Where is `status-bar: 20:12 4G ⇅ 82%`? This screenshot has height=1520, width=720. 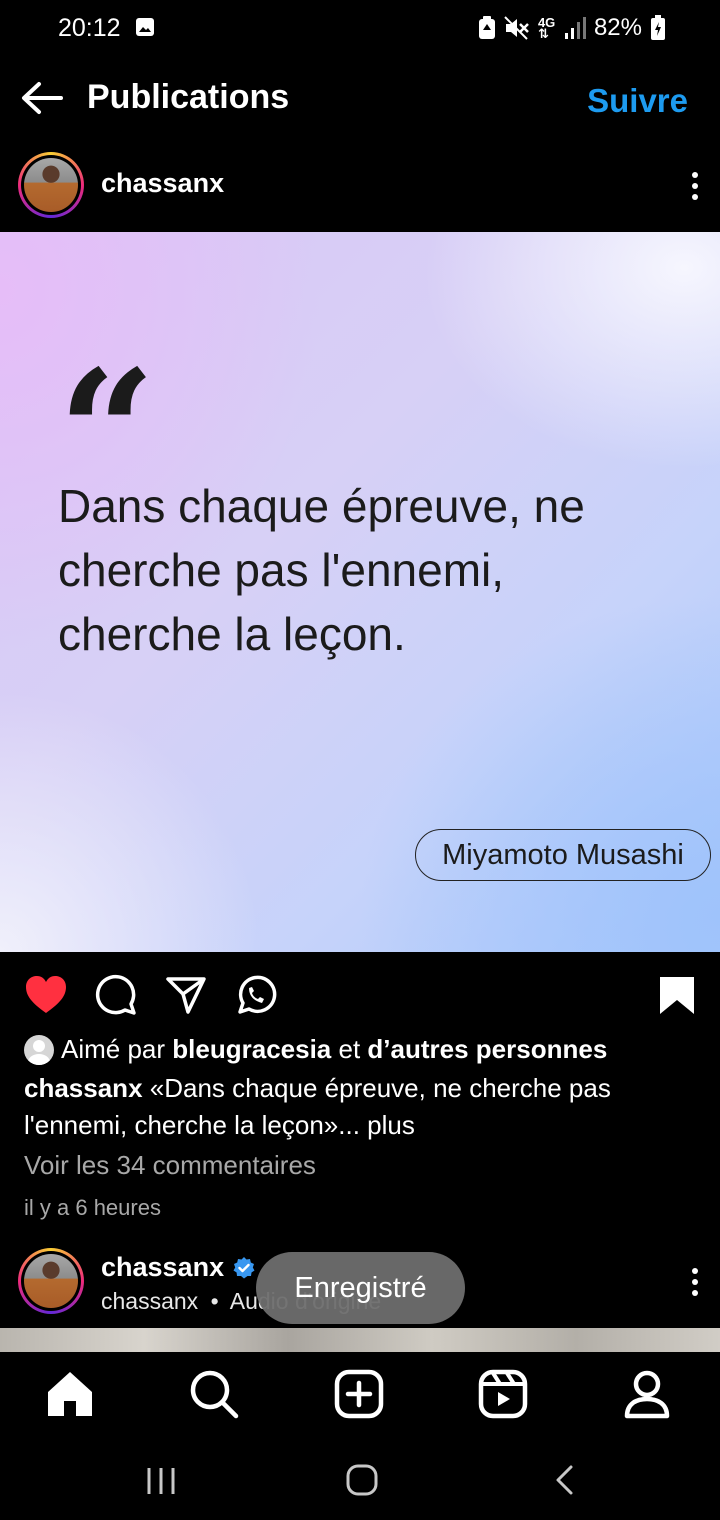
status-bar: 20:12 4G ⇅ 82% is located at coordinates (360, 29).